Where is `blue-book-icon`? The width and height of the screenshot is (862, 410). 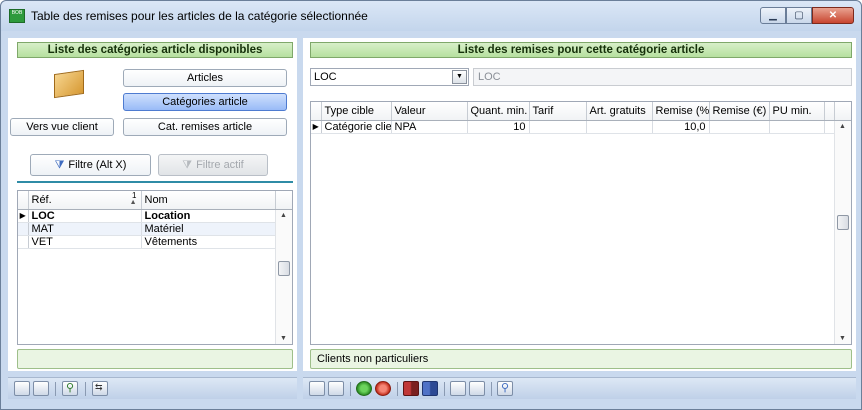
blue-book-icon is located at coordinates (430, 388).